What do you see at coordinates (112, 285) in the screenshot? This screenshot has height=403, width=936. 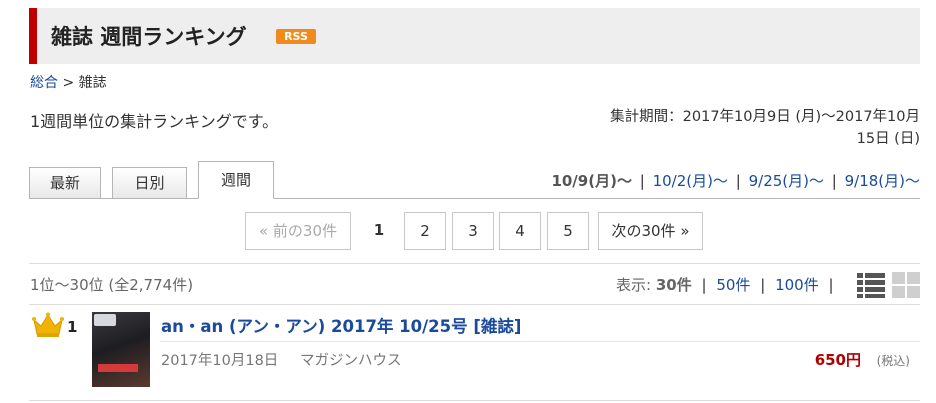 I see `result-count: 1位〜30位 (全2,774件)` at bounding box center [112, 285].